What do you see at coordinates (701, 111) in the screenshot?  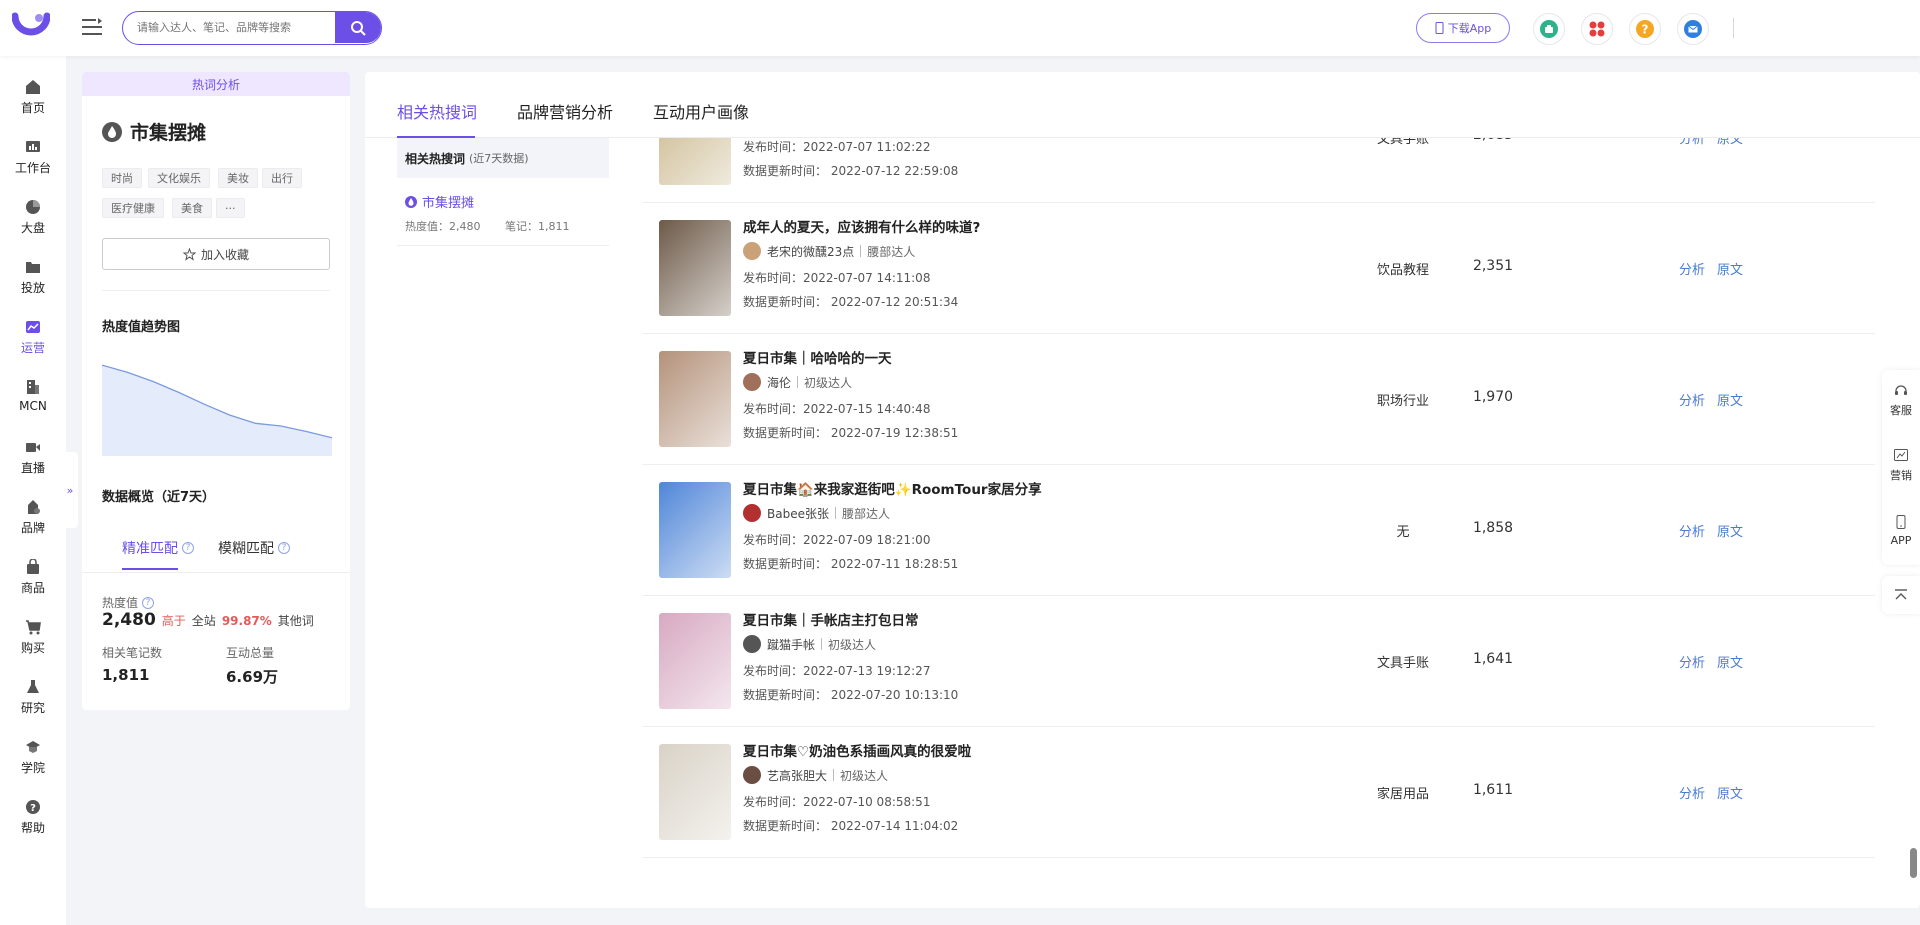 I see `tab-user-profile: 互动用户画像` at bounding box center [701, 111].